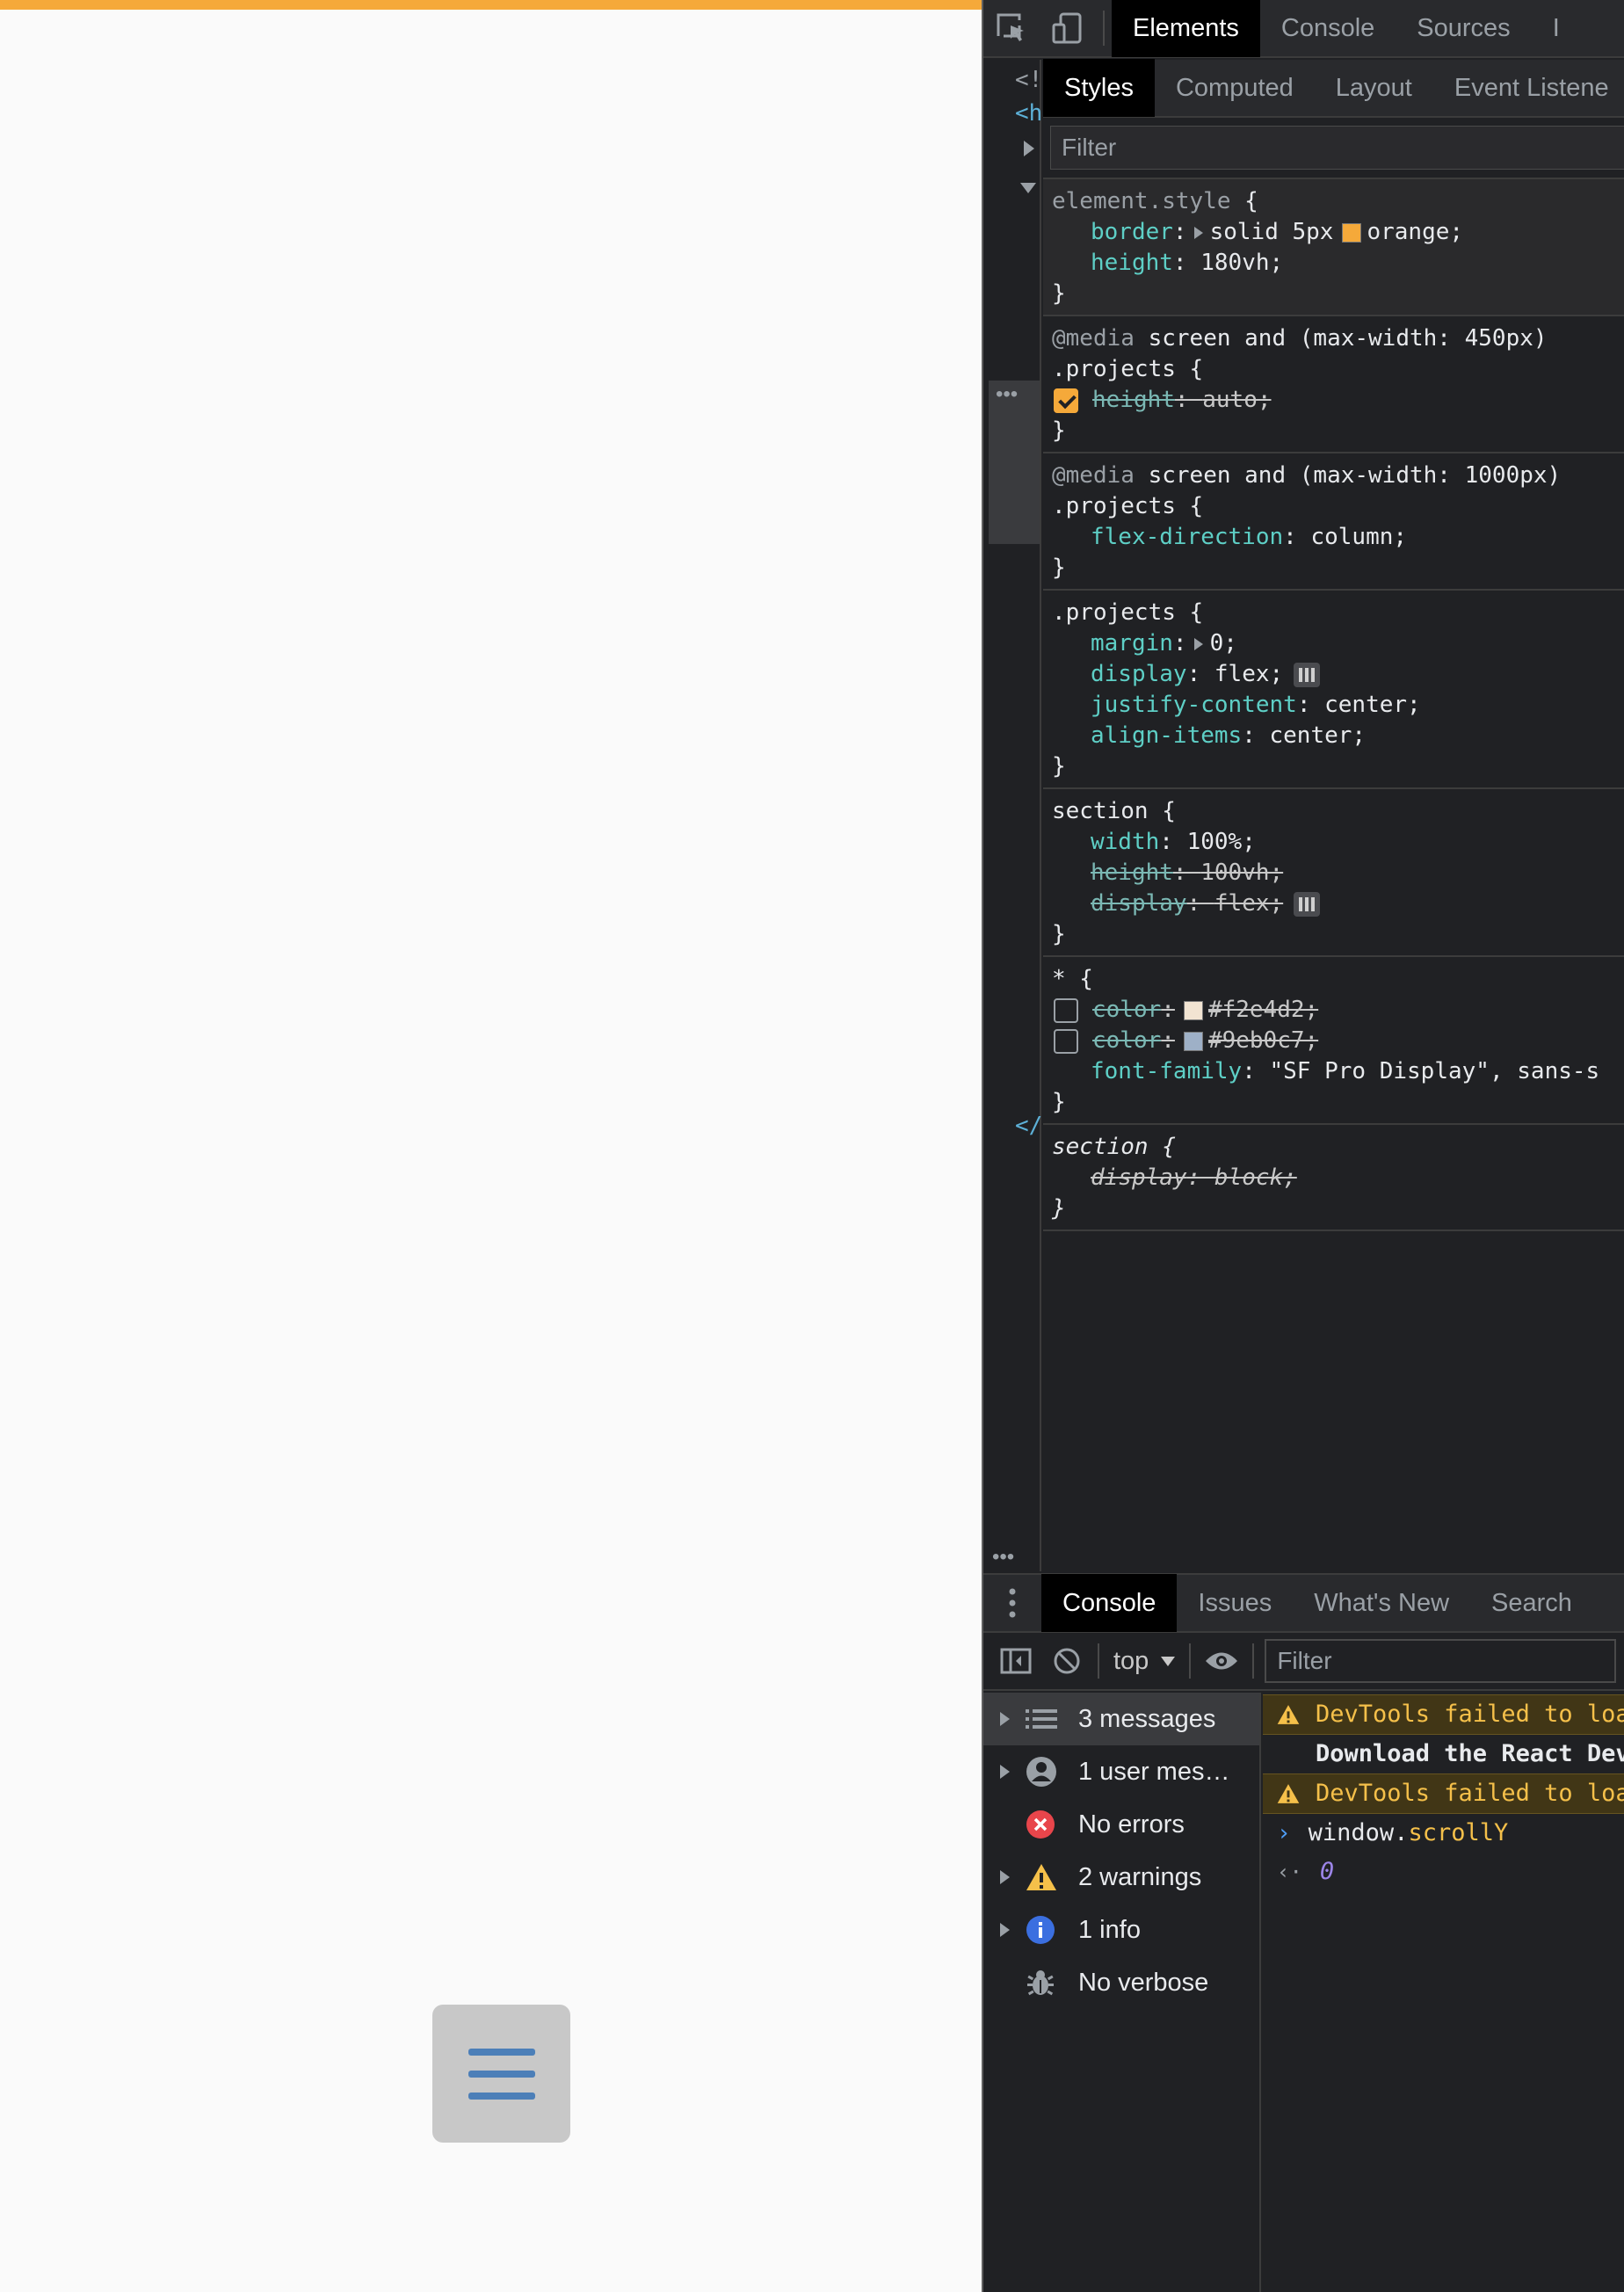 Image resolution: width=1624 pixels, height=2292 pixels. I want to click on drawer-tab-search: Search, so click(1531, 1603).